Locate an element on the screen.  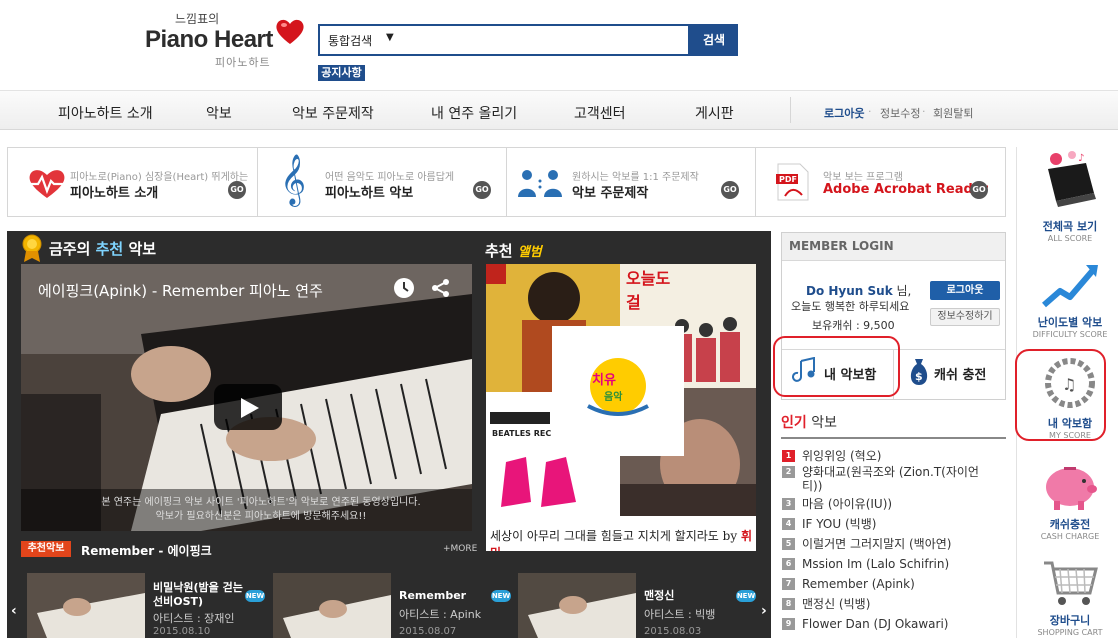
sidebar-item-cart: 장바구니 SHOPPING CART is located at coordinates (1069, 595).